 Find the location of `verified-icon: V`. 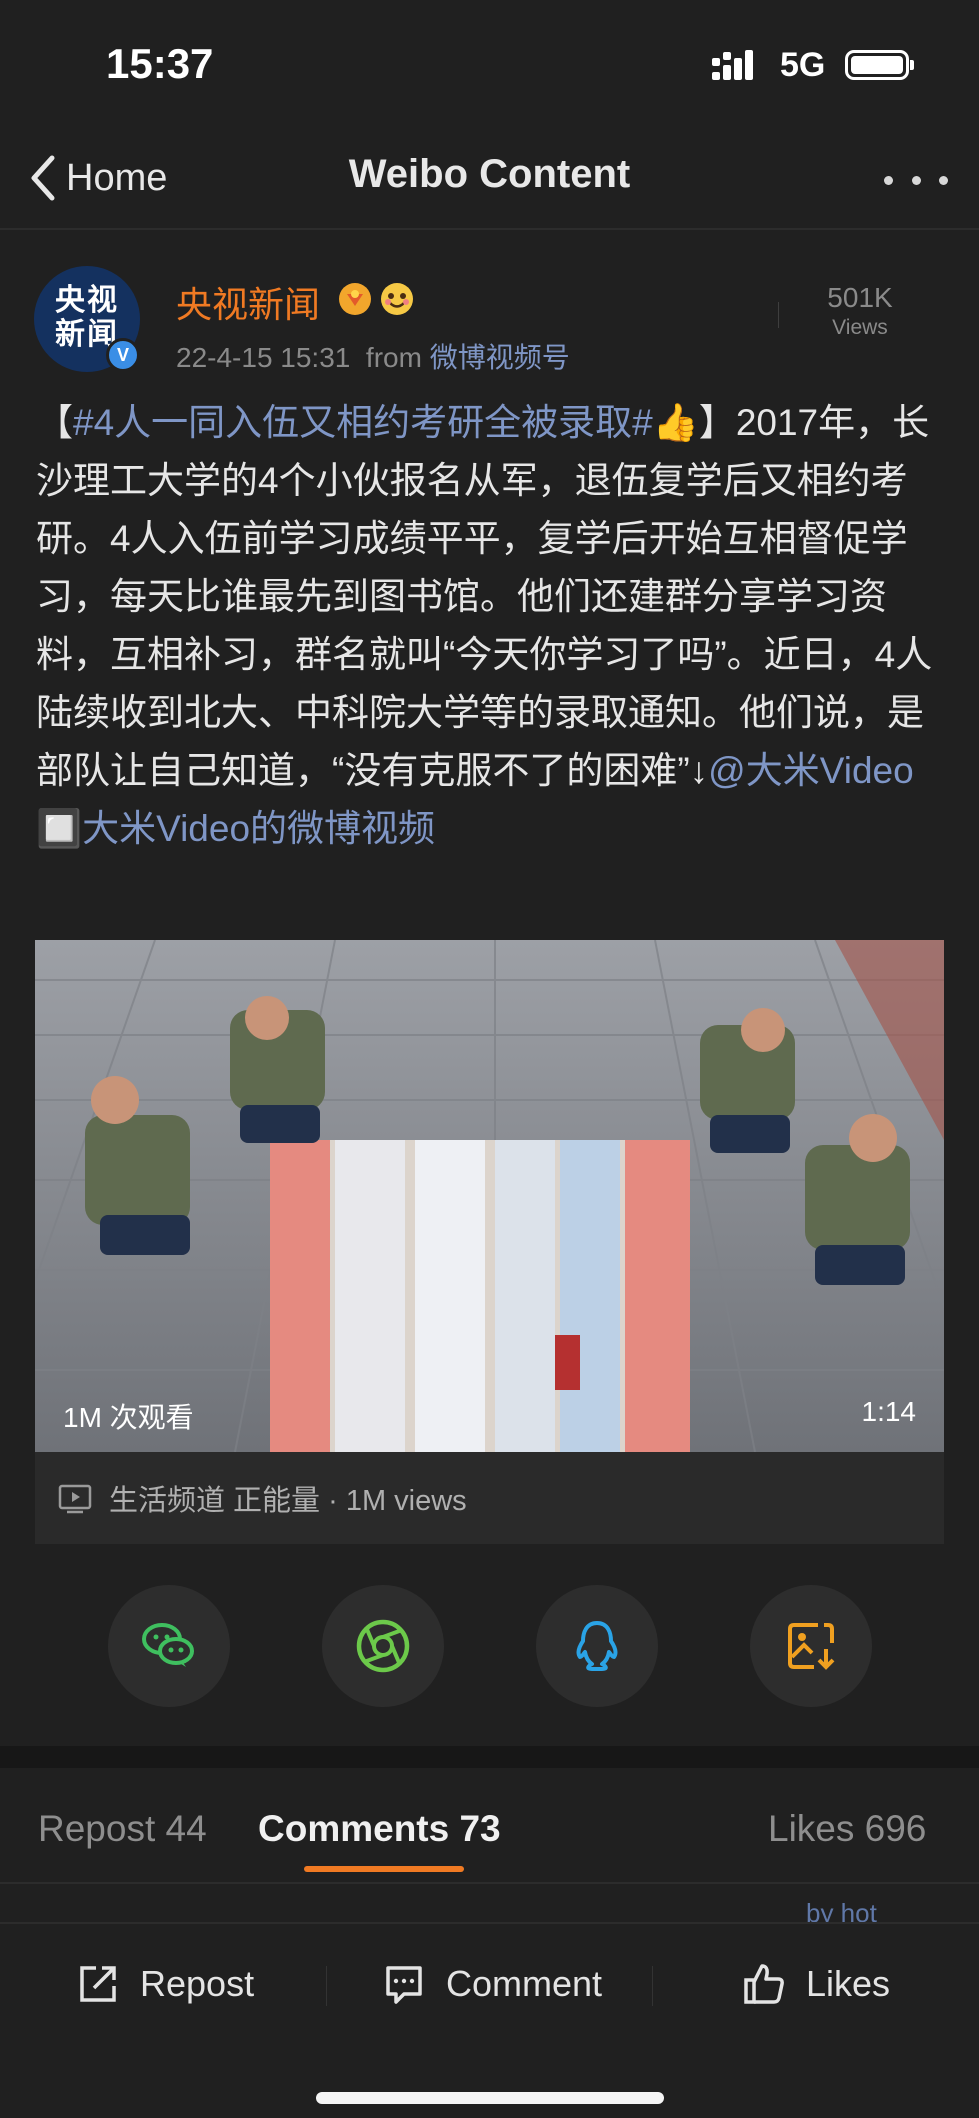

verified-icon: V is located at coordinates (123, 355).